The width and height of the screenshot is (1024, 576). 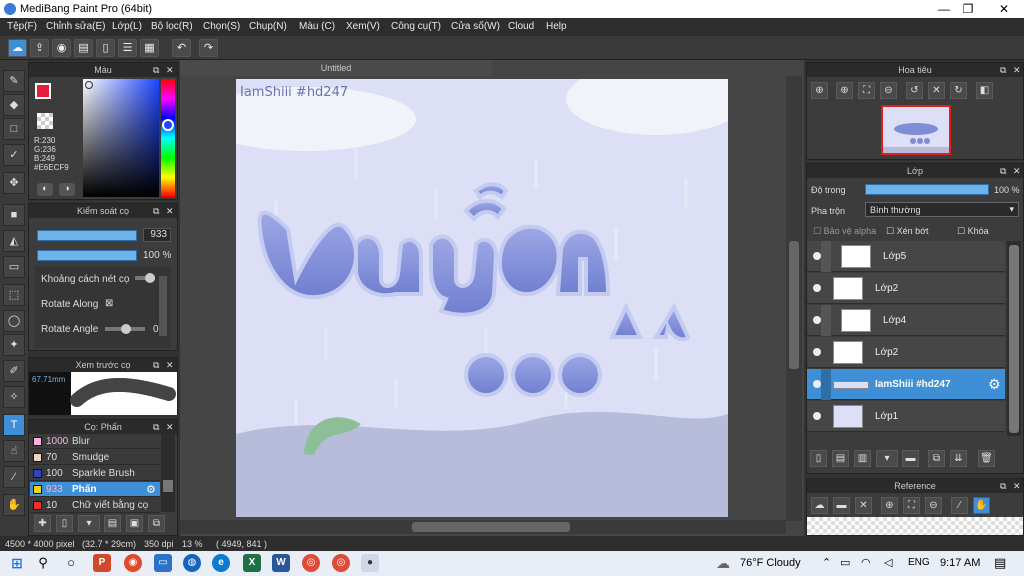 What do you see at coordinates (127, 26) in the screenshot?
I see `menu-layer: Lớp(L)` at bounding box center [127, 26].